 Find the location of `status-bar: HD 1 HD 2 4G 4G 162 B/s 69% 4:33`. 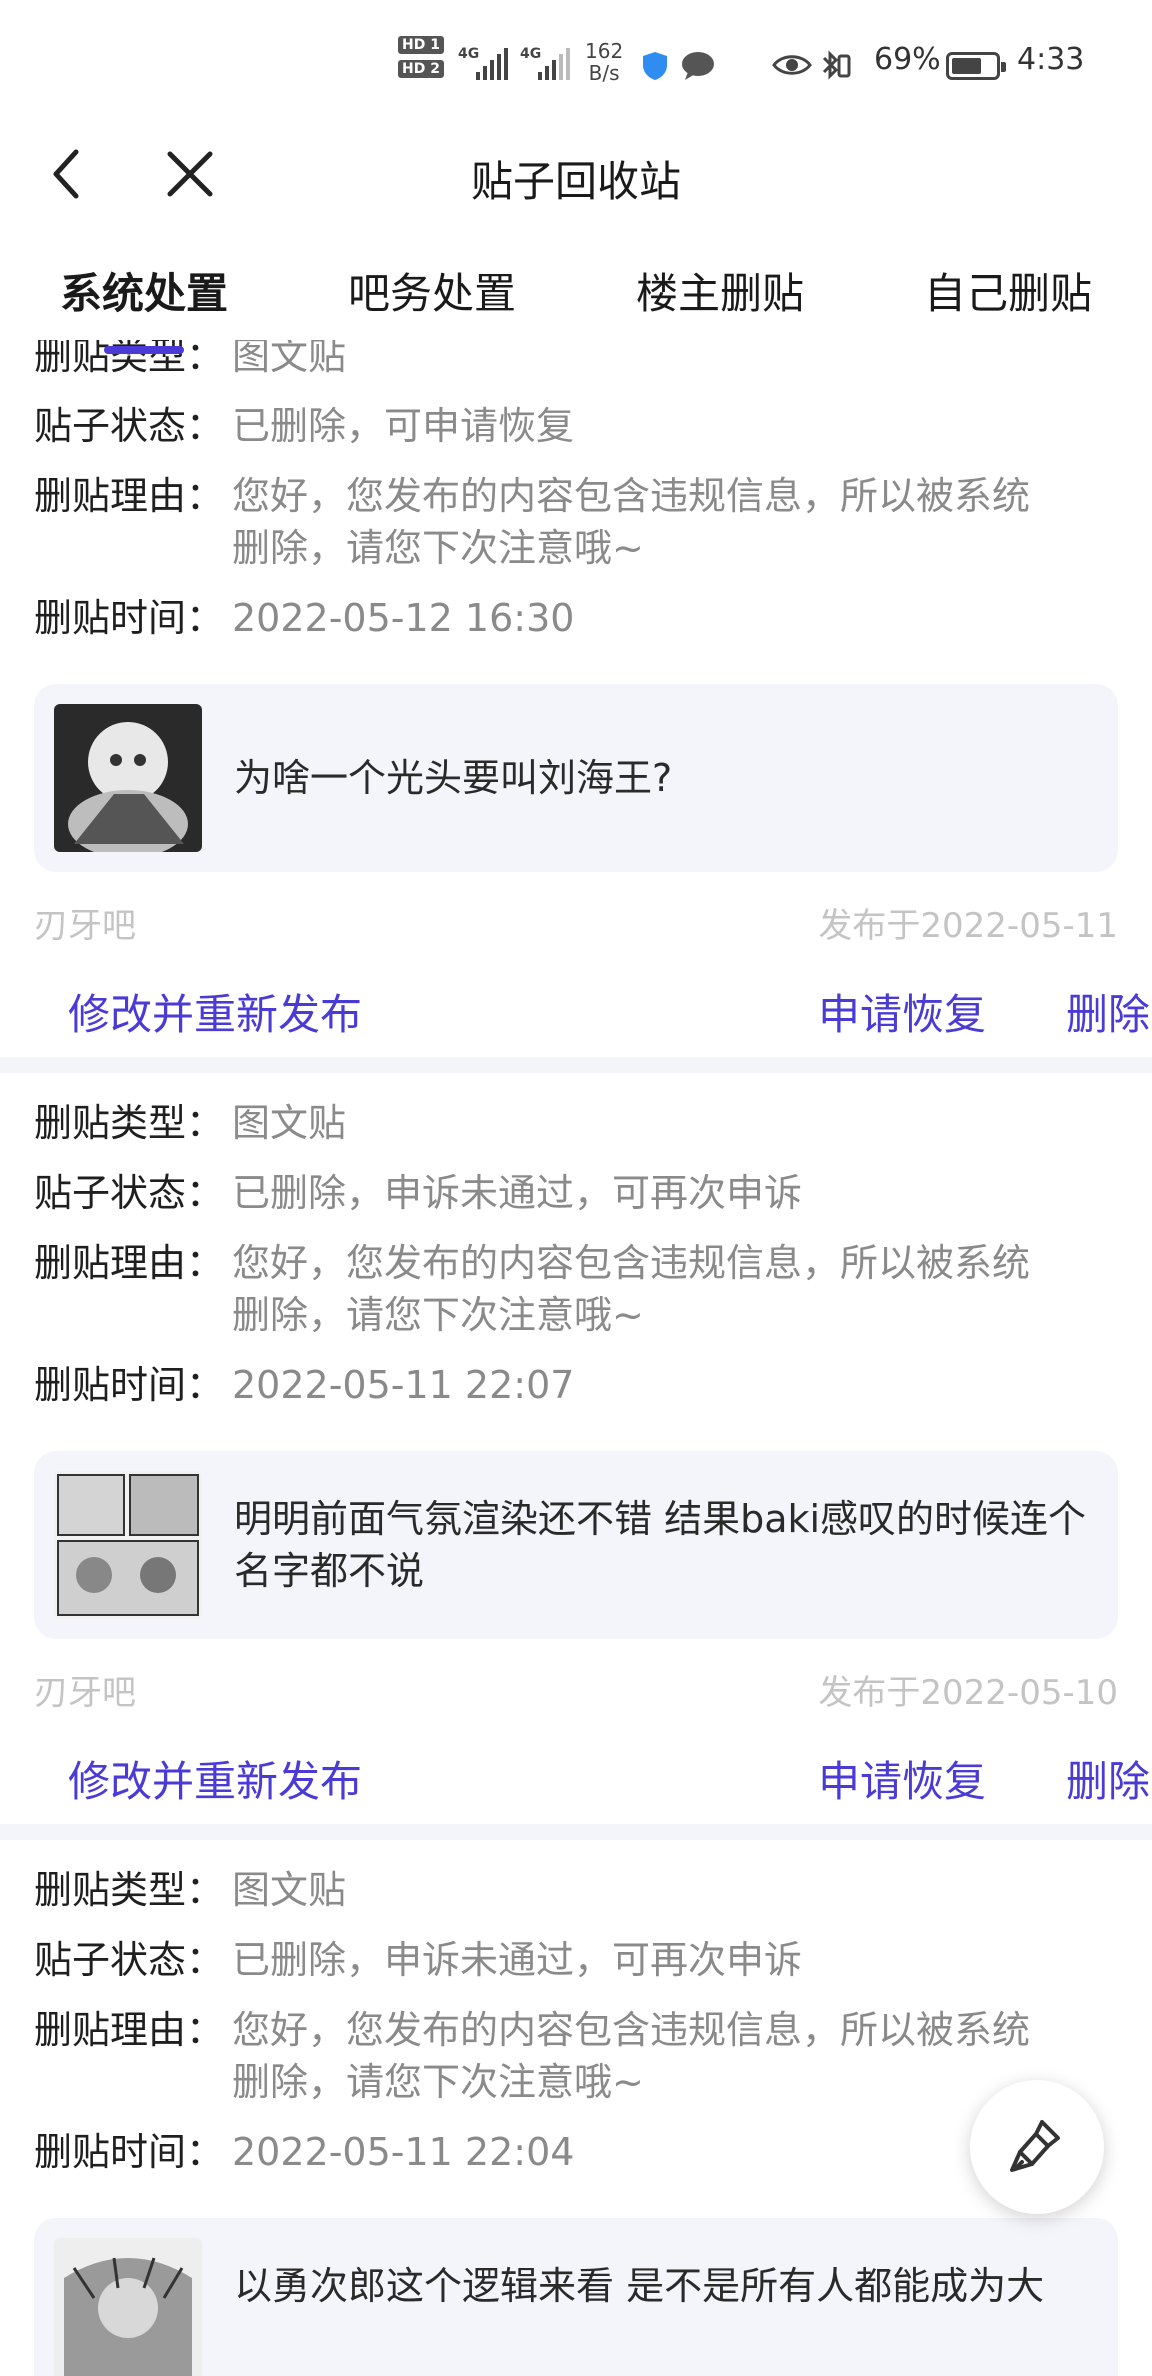

status-bar: HD 1 HD 2 4G 4G 162 B/s 69% 4:33 is located at coordinates (576, 65).